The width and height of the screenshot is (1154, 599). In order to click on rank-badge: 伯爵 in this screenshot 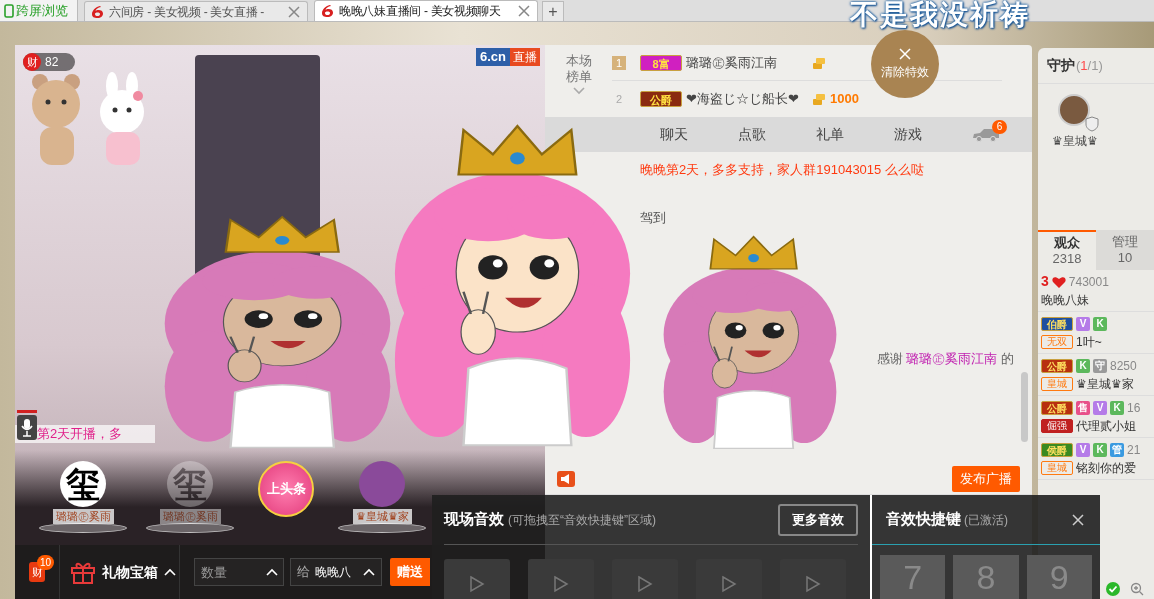, I will do `click(1057, 323)`.